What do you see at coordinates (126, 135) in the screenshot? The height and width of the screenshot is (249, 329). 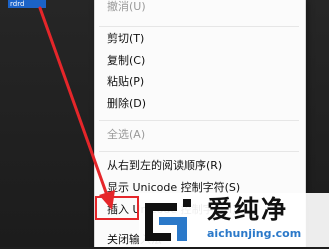 I see `menu-item-select-all: 全选(A)` at bounding box center [126, 135].